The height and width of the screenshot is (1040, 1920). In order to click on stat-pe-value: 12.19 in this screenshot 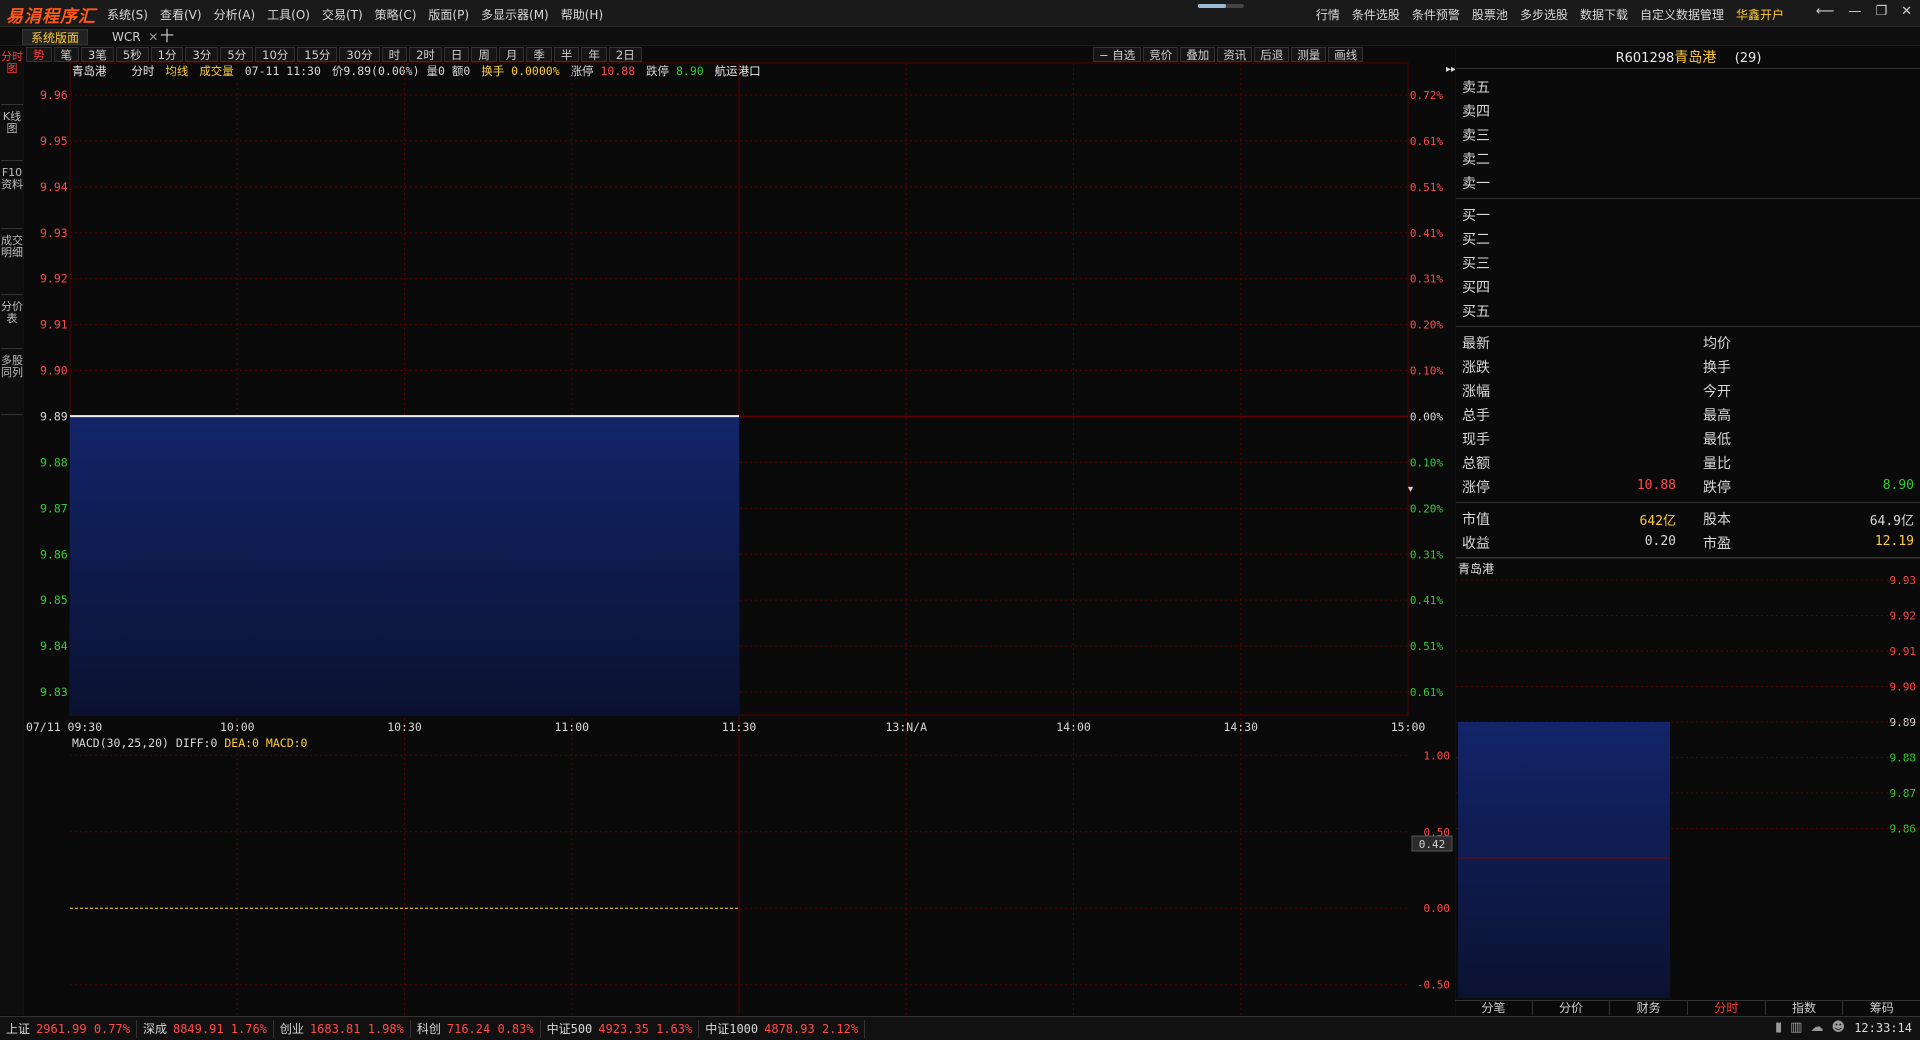, I will do `click(1894, 541)`.